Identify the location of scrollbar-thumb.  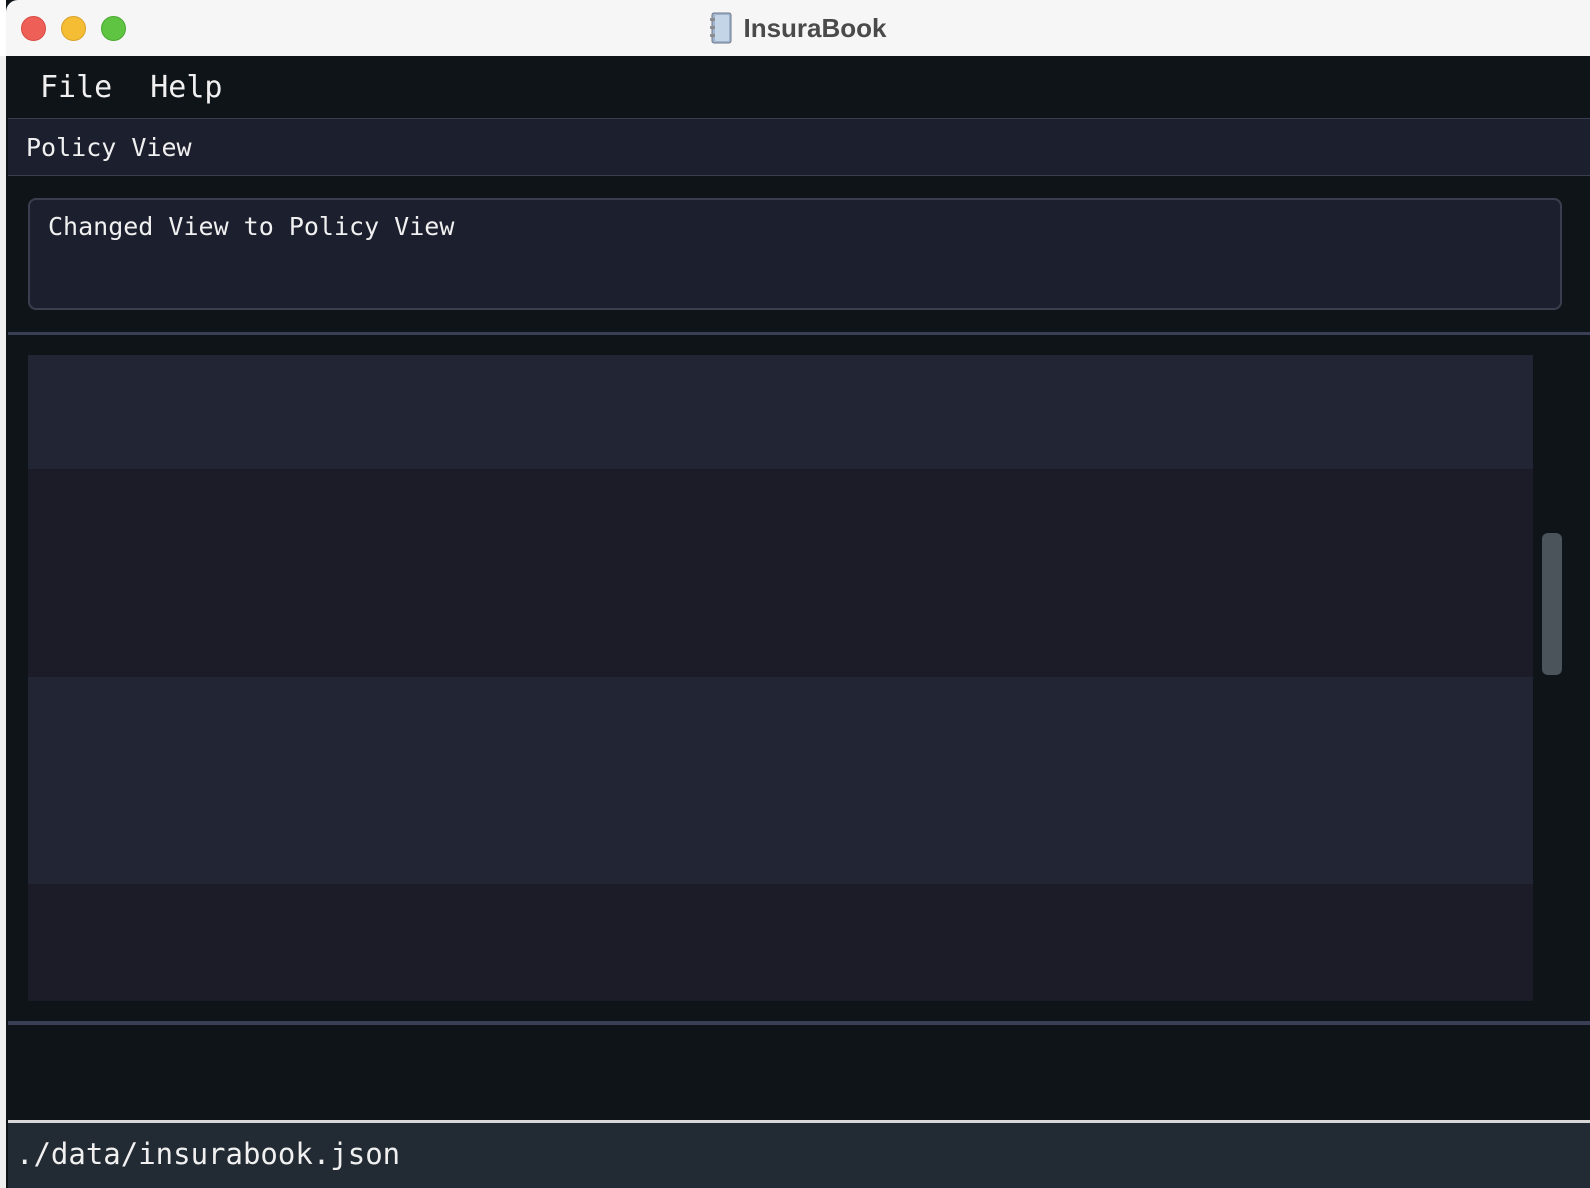
(1552, 604).